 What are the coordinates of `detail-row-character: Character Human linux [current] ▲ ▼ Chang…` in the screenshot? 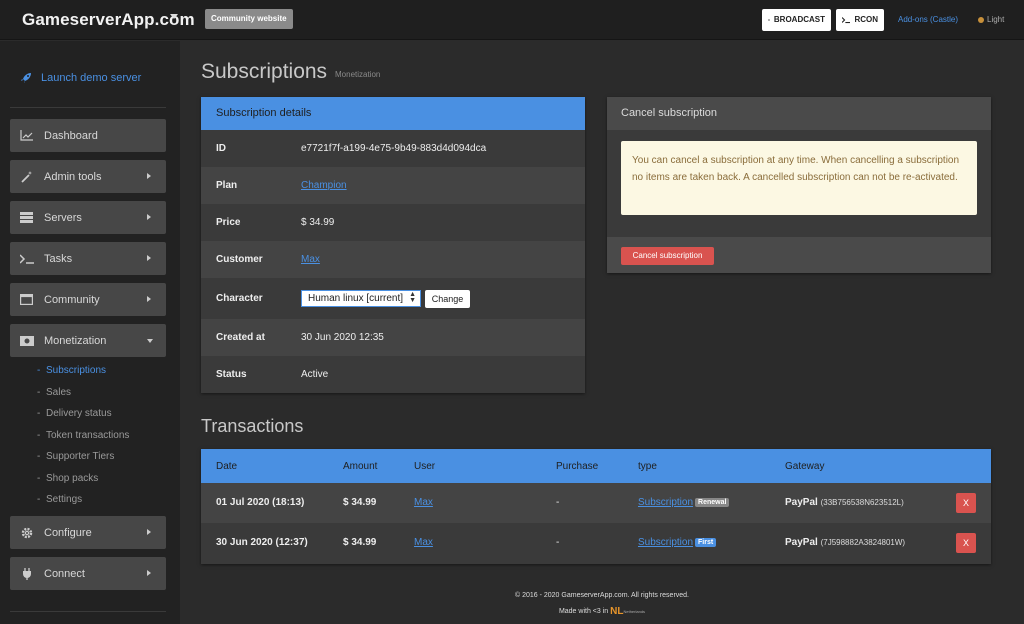 It's located at (393, 298).